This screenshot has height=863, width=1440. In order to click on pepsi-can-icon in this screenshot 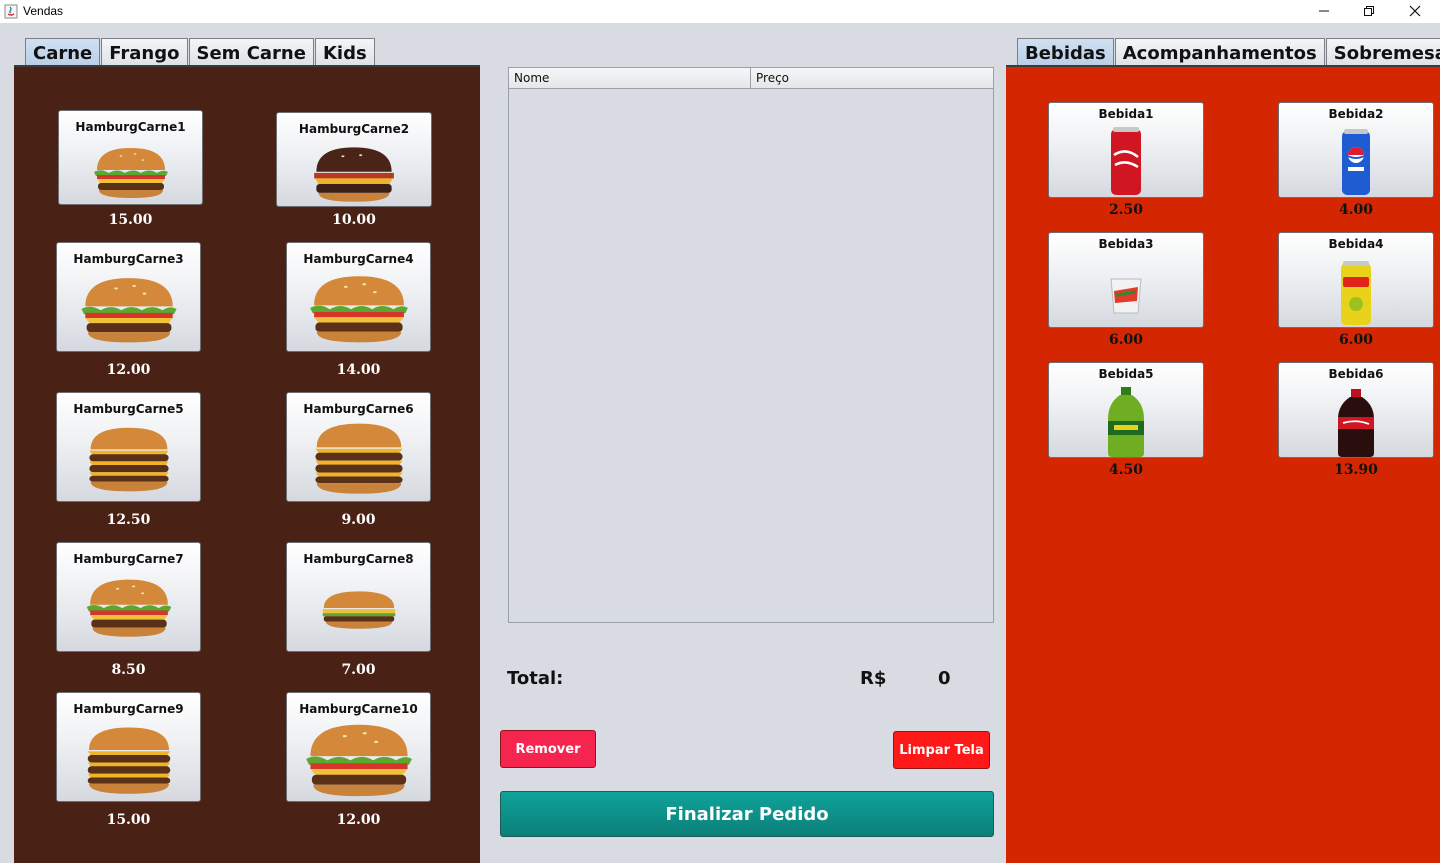, I will do `click(1356, 162)`.